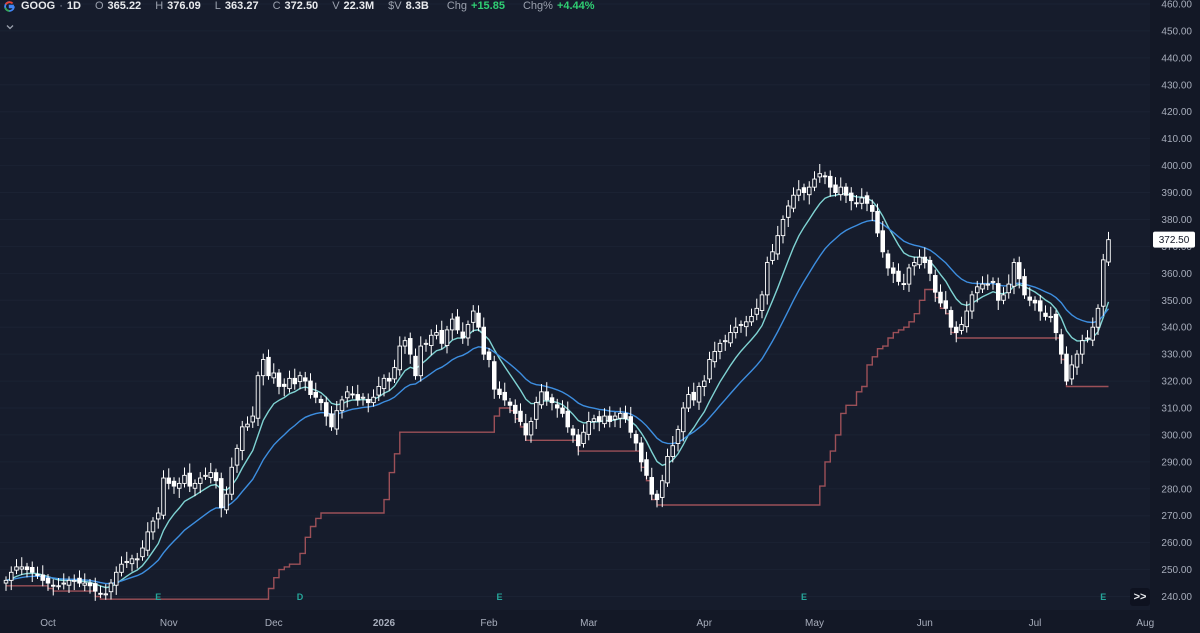 Image resolution: width=1200 pixels, height=633 pixels. What do you see at coordinates (74, 6) in the screenshot?
I see `interval-label: 1D` at bounding box center [74, 6].